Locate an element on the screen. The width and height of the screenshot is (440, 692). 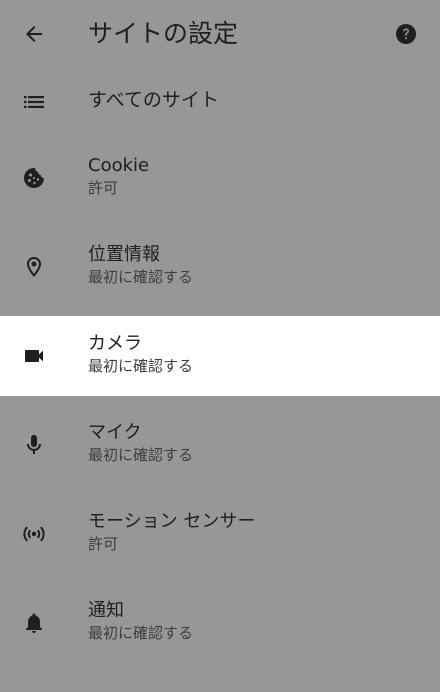
arrow-left-icon is located at coordinates (34, 34).